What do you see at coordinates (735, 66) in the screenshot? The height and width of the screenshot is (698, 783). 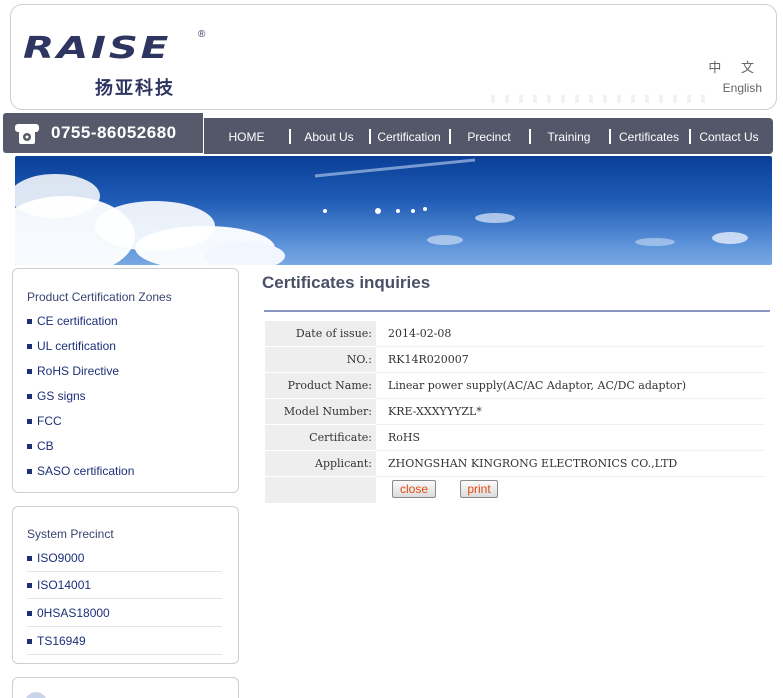 I see `language-chinese-link: 中 文` at bounding box center [735, 66].